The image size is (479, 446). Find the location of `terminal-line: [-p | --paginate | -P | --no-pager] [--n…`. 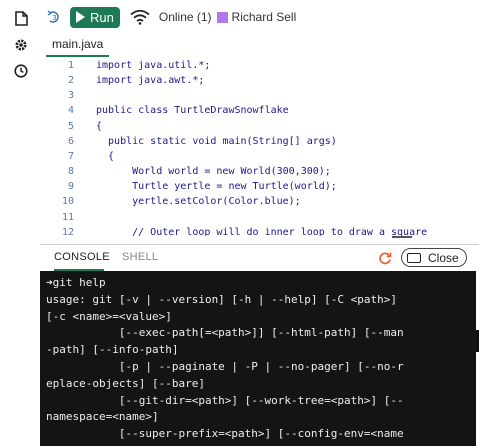

terminal-line: [-p | --paginate | -P | --no-pager] [--n… is located at coordinates (225, 366).